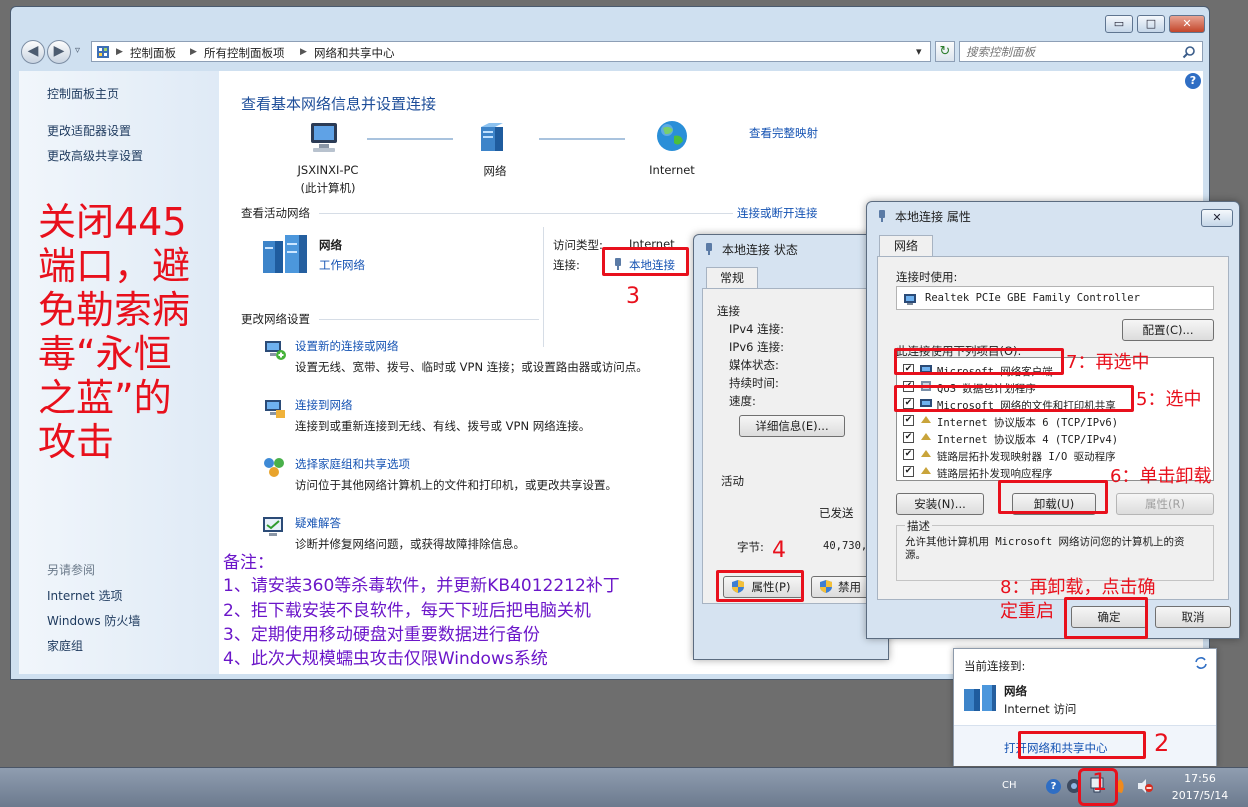 The width and height of the screenshot is (1248, 807). I want to click on network-icon, so click(492, 137).